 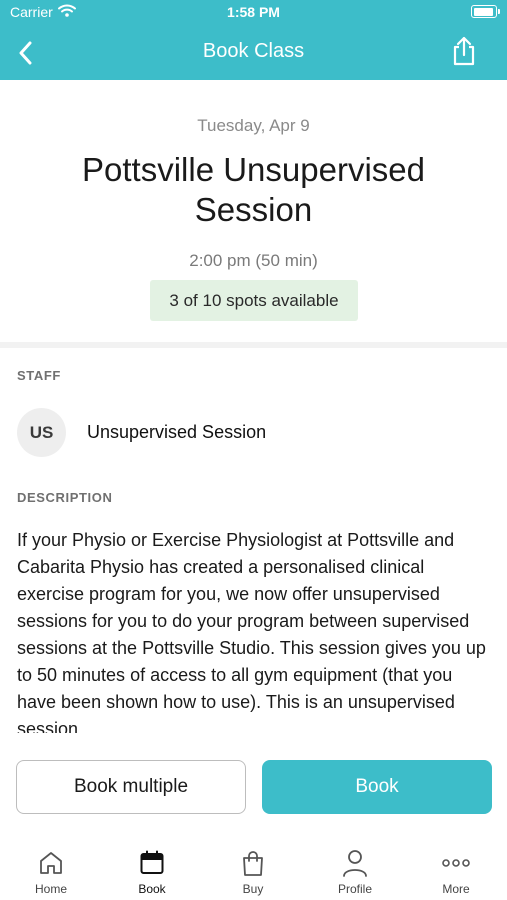 I want to click on tab-book: Book, so click(x=152, y=872).